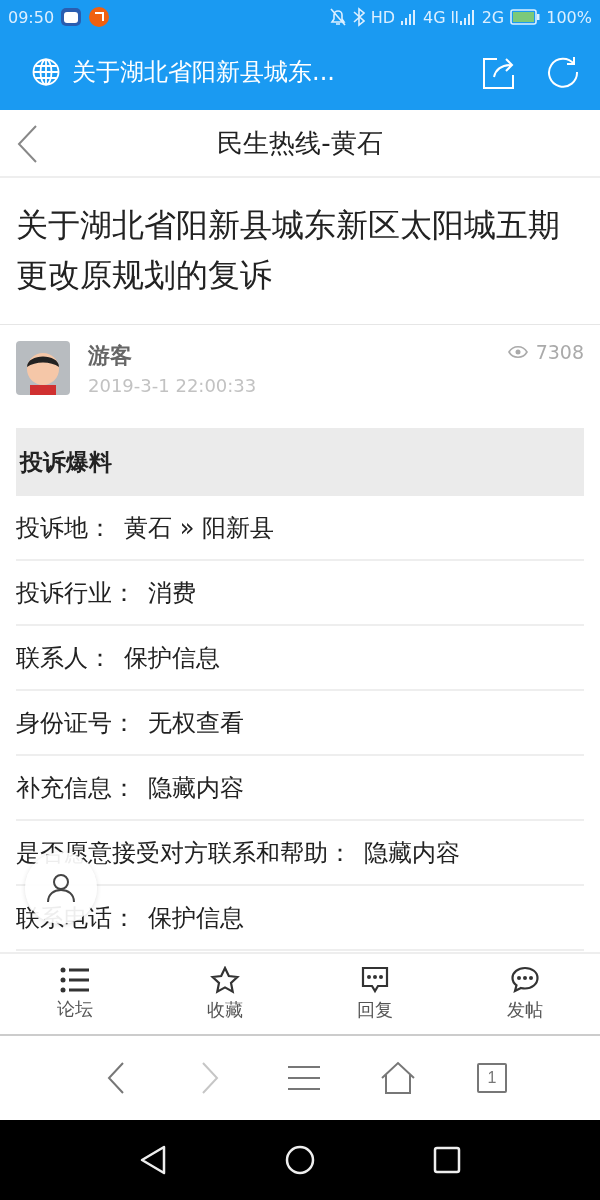  What do you see at coordinates (76, 918) in the screenshot?
I see `field-label: 联系电话：` at bounding box center [76, 918].